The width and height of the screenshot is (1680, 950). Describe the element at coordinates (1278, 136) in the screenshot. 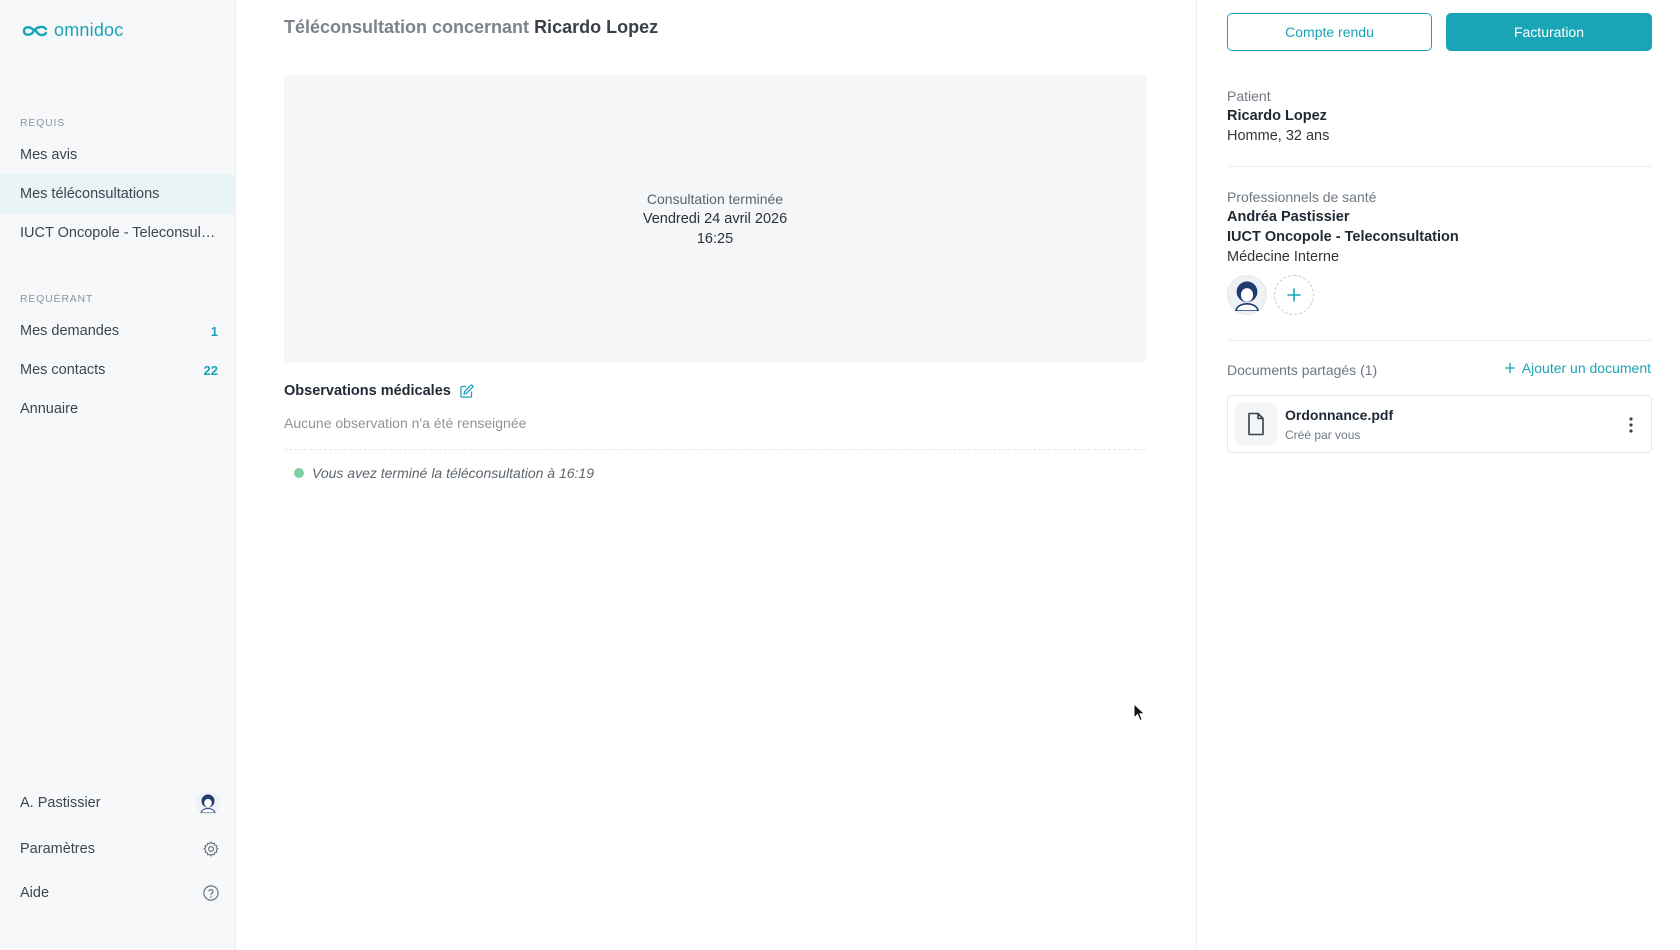

I see `patient-details: Homme, 32 ans` at that location.